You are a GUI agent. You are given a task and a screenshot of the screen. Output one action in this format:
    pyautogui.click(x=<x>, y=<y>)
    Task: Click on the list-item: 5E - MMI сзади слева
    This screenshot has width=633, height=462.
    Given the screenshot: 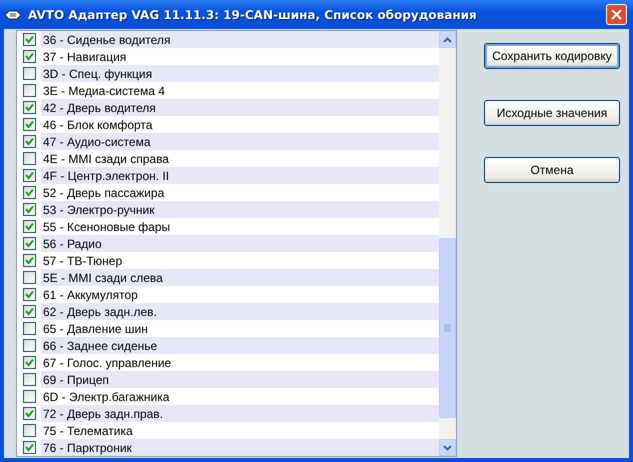 What is the action you would take?
    pyautogui.click(x=240, y=277)
    